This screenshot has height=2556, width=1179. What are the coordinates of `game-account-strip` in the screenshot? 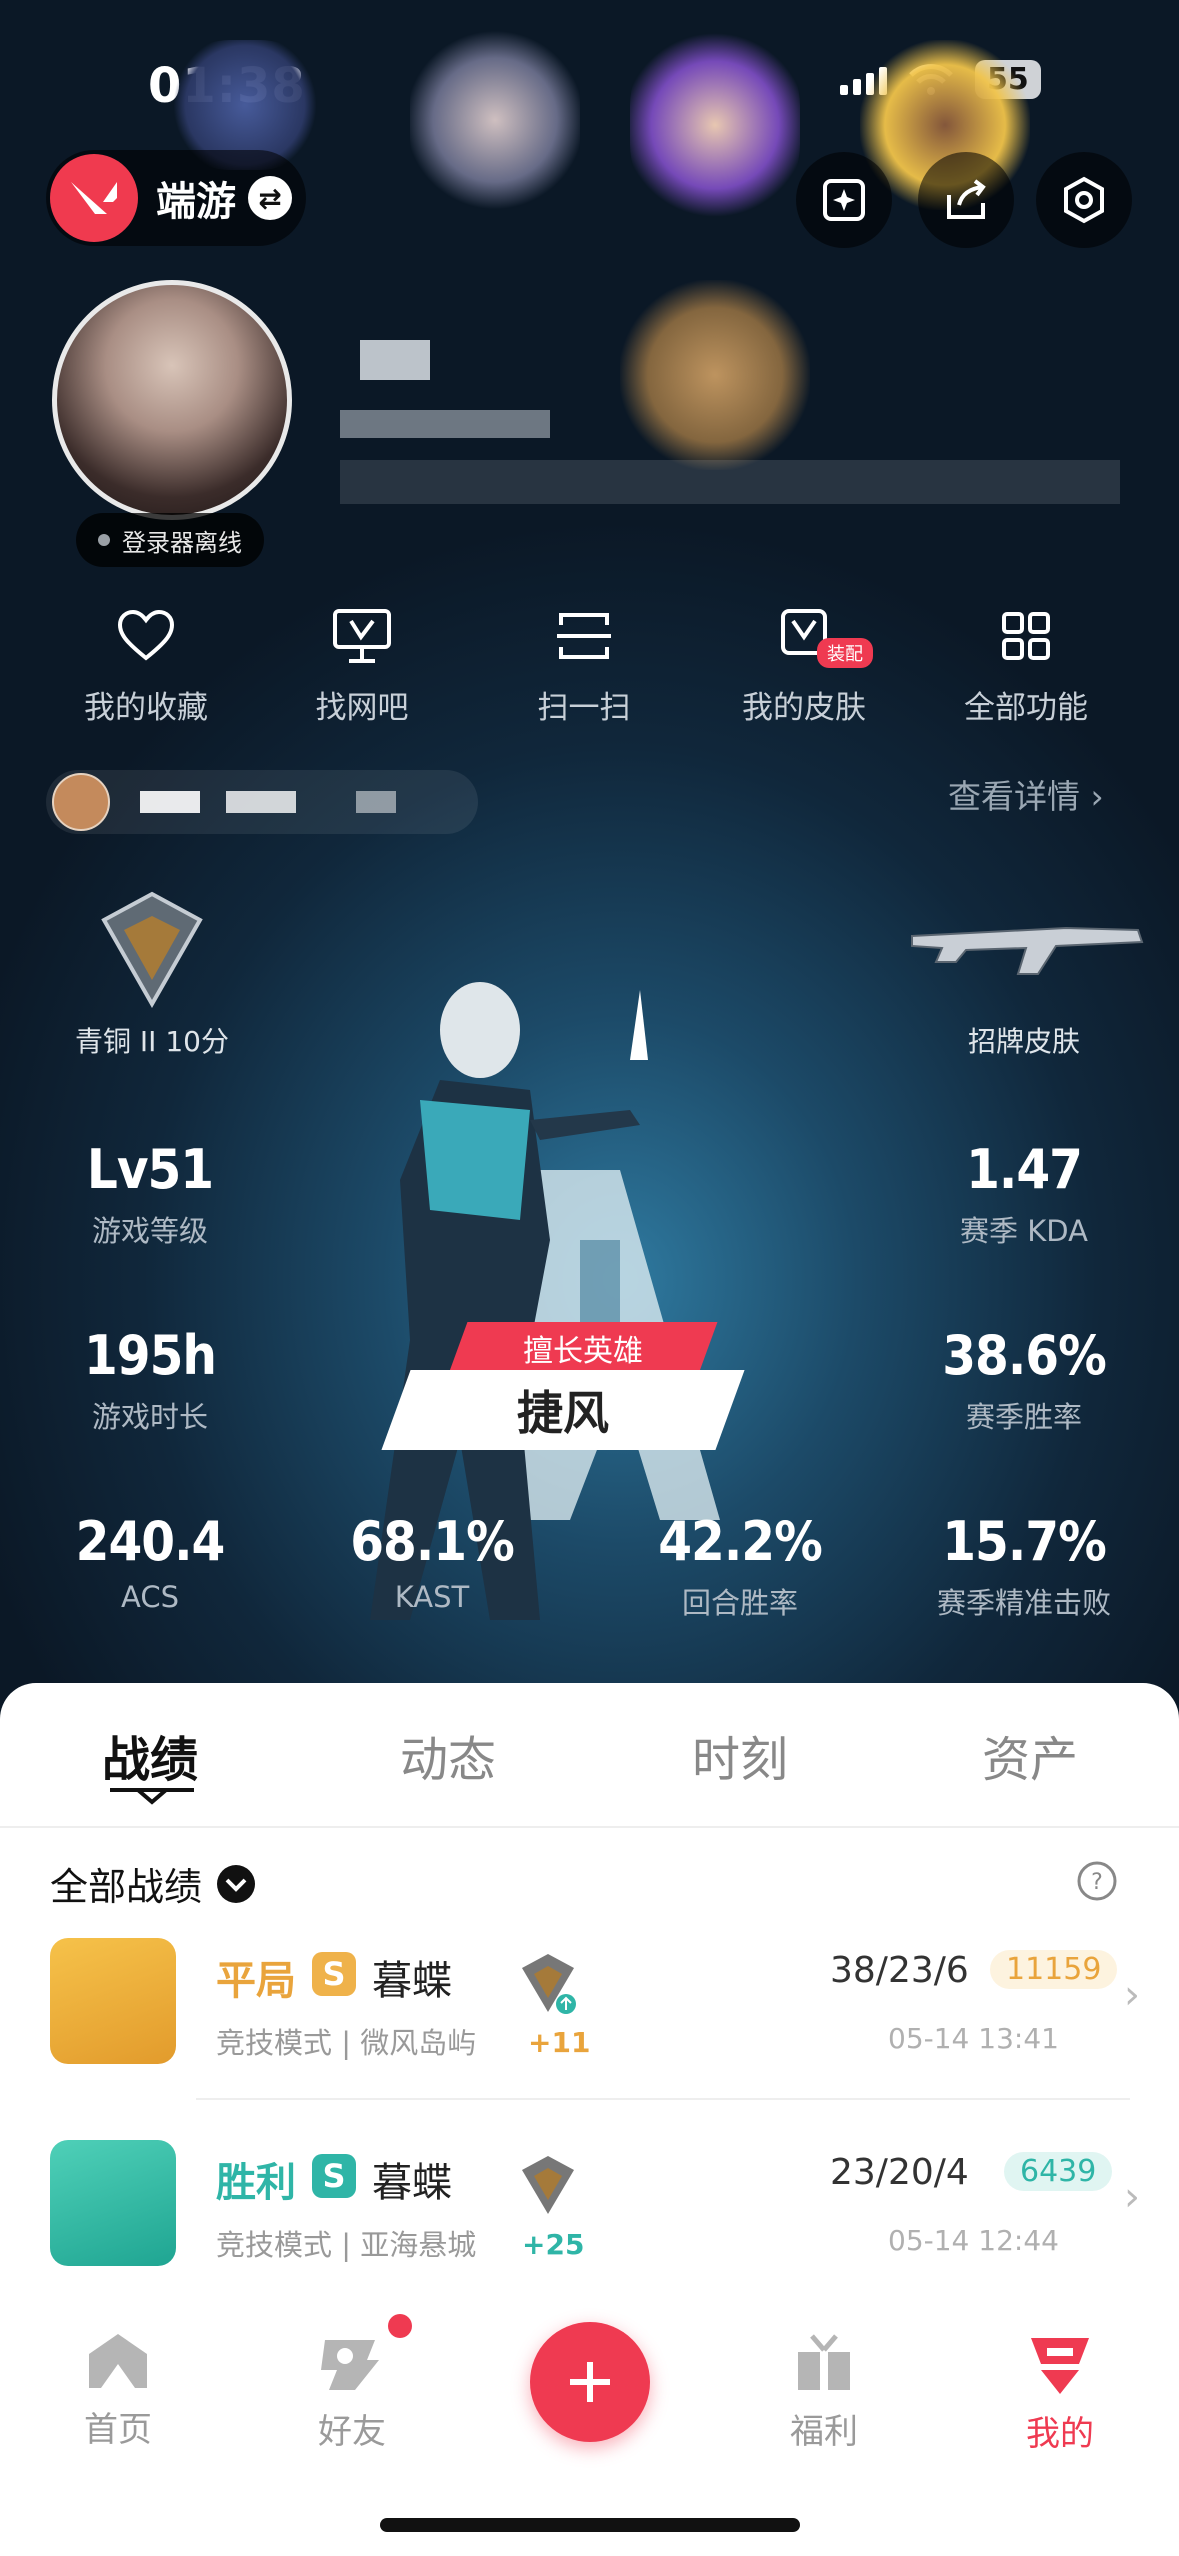 It's located at (262, 802).